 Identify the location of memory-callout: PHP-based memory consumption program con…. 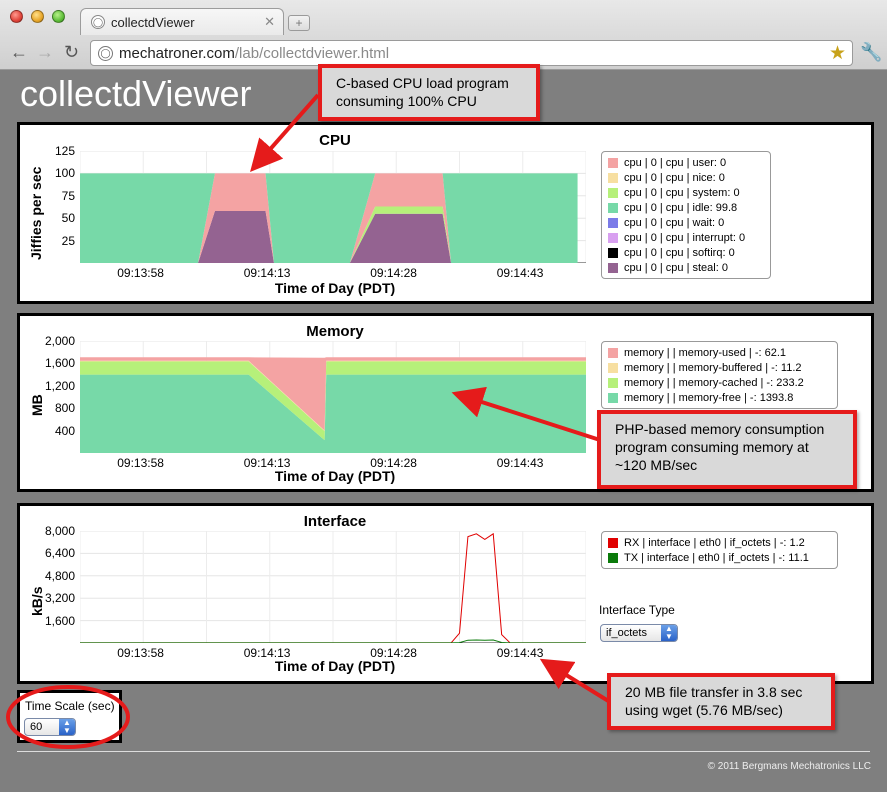
(727, 449).